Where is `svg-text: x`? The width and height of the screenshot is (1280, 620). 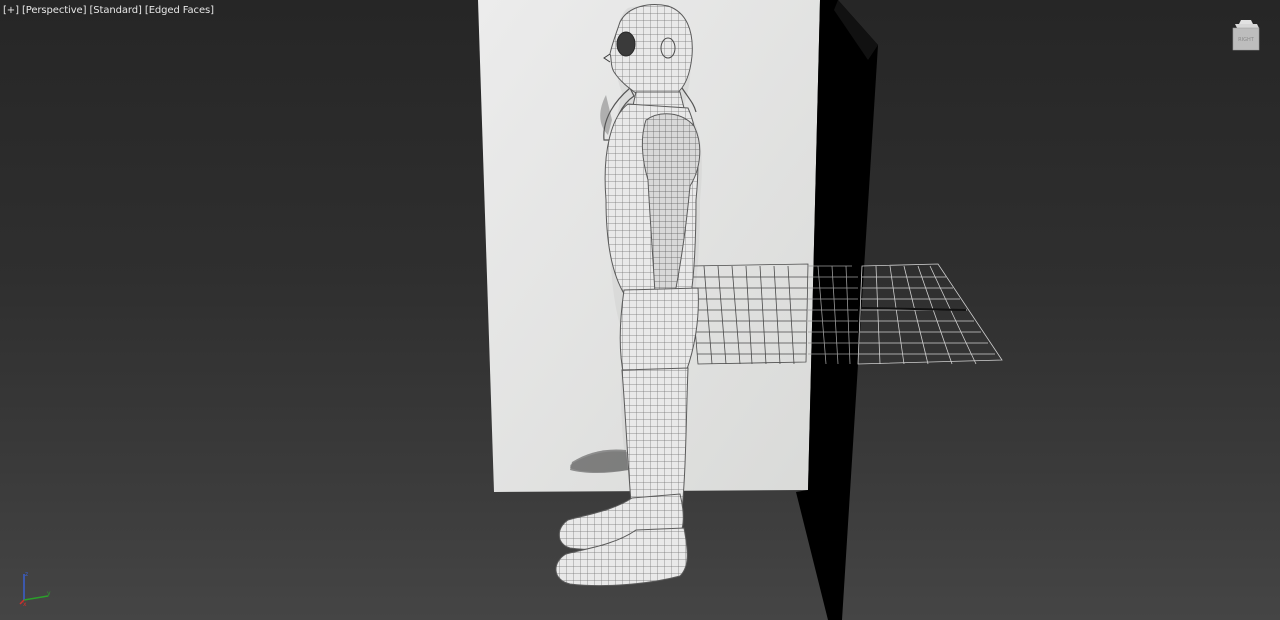
svg-text: x is located at coordinates (25, 604).